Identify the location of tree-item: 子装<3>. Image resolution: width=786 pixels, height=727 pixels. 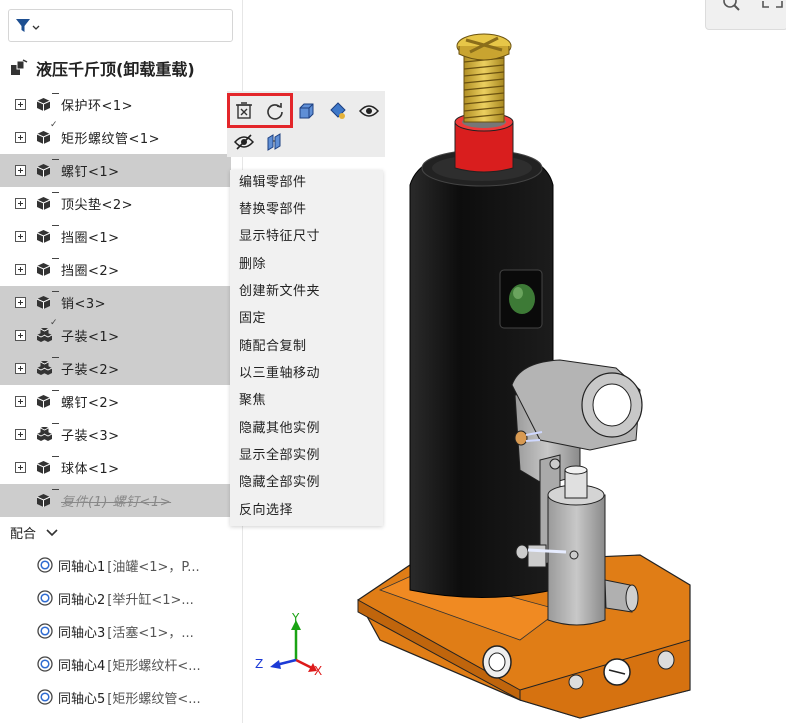
(115, 434).